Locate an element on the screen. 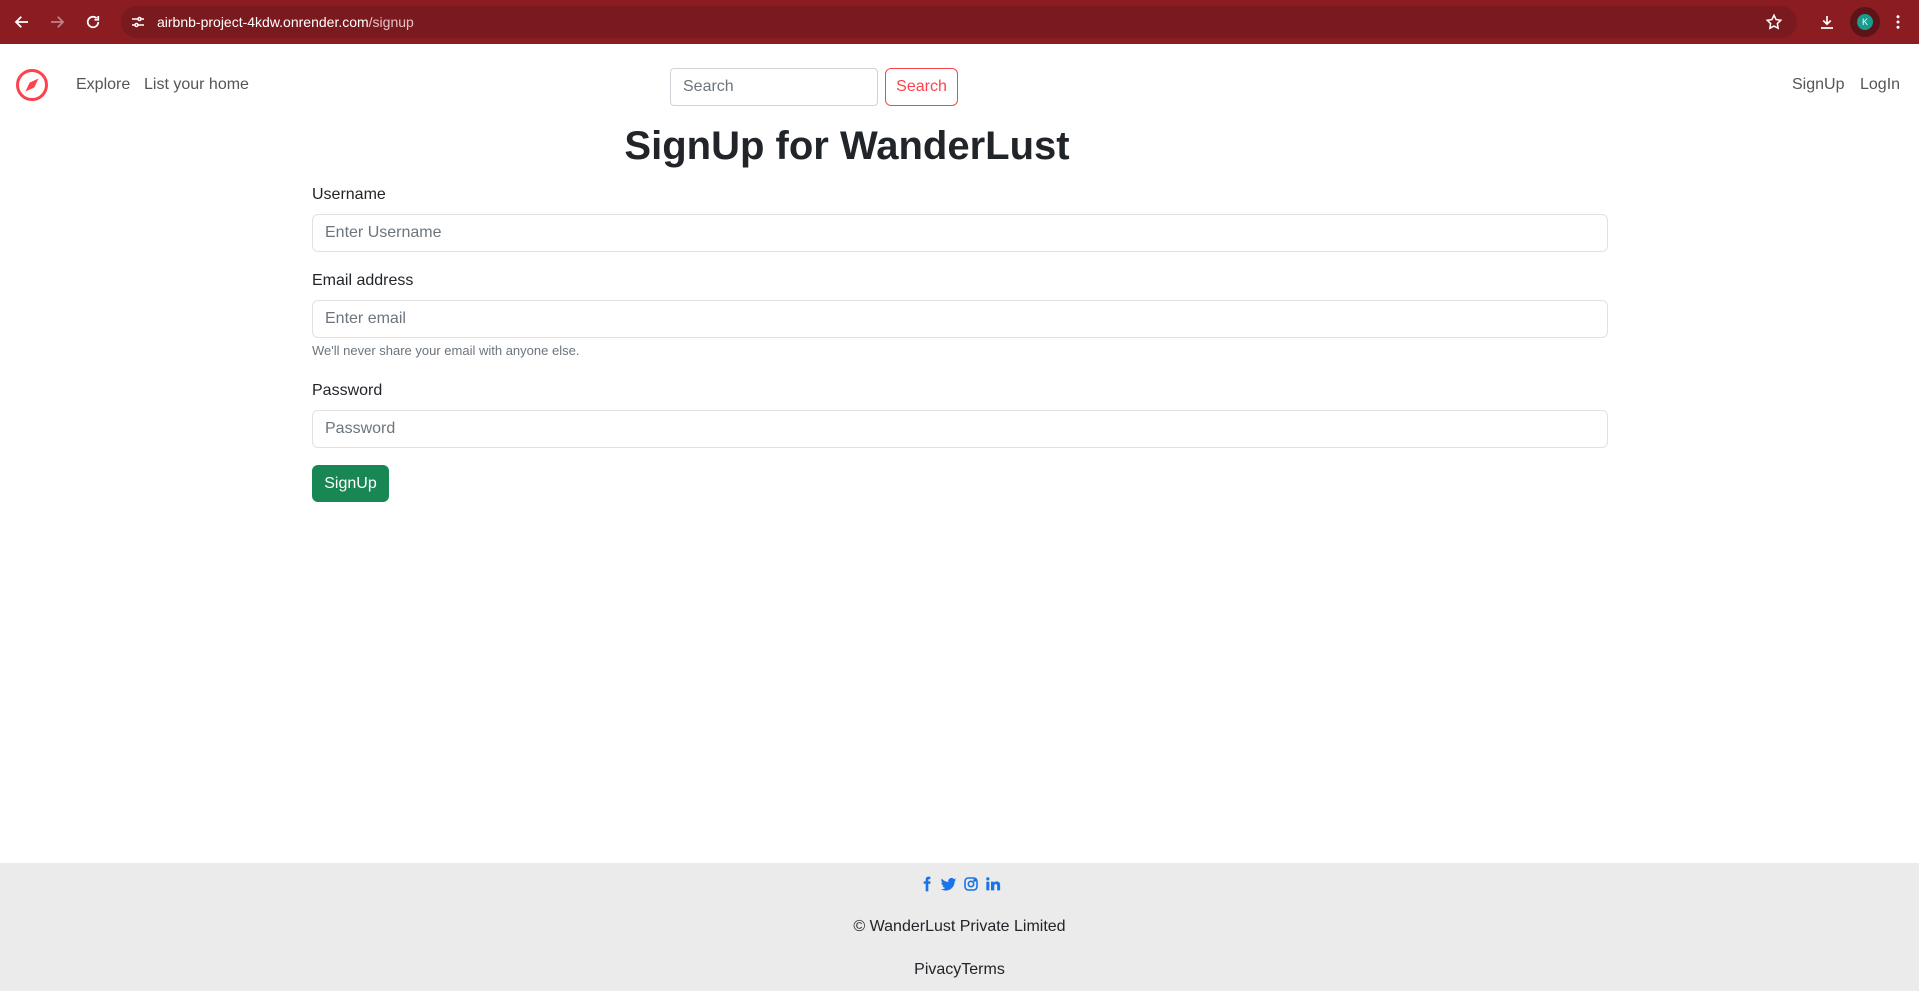 Image resolution: width=1919 pixels, height=991 pixels. privacy-link: Pivacy is located at coordinates (937, 969).